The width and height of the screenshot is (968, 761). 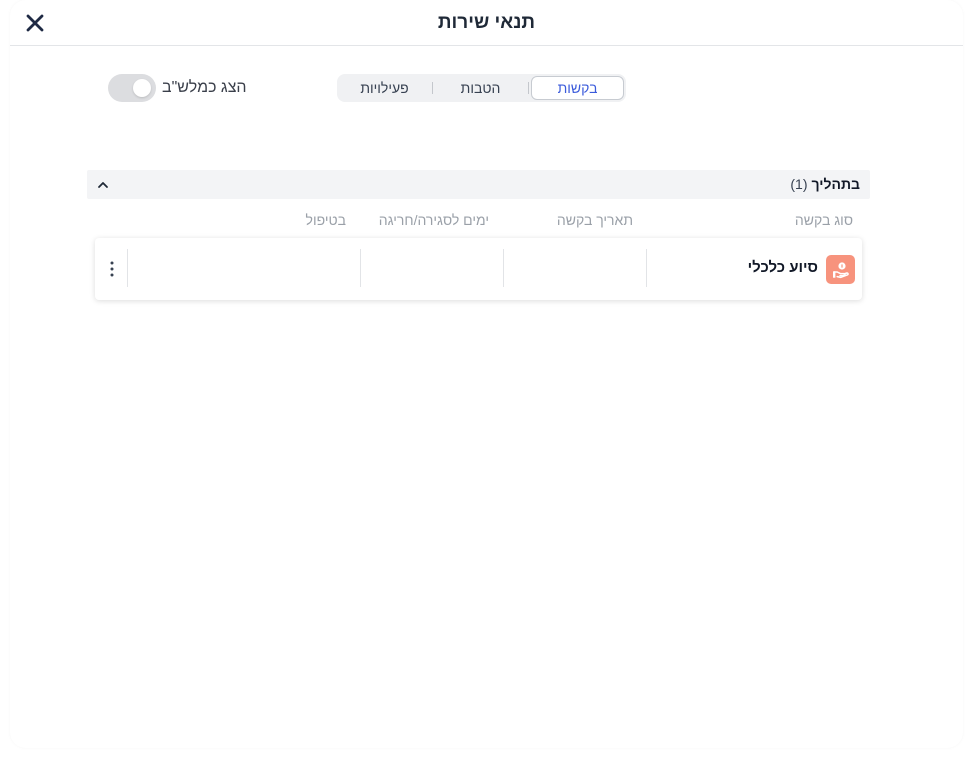 I want to click on table-row: סיוע כלכלי, so click(x=478, y=269).